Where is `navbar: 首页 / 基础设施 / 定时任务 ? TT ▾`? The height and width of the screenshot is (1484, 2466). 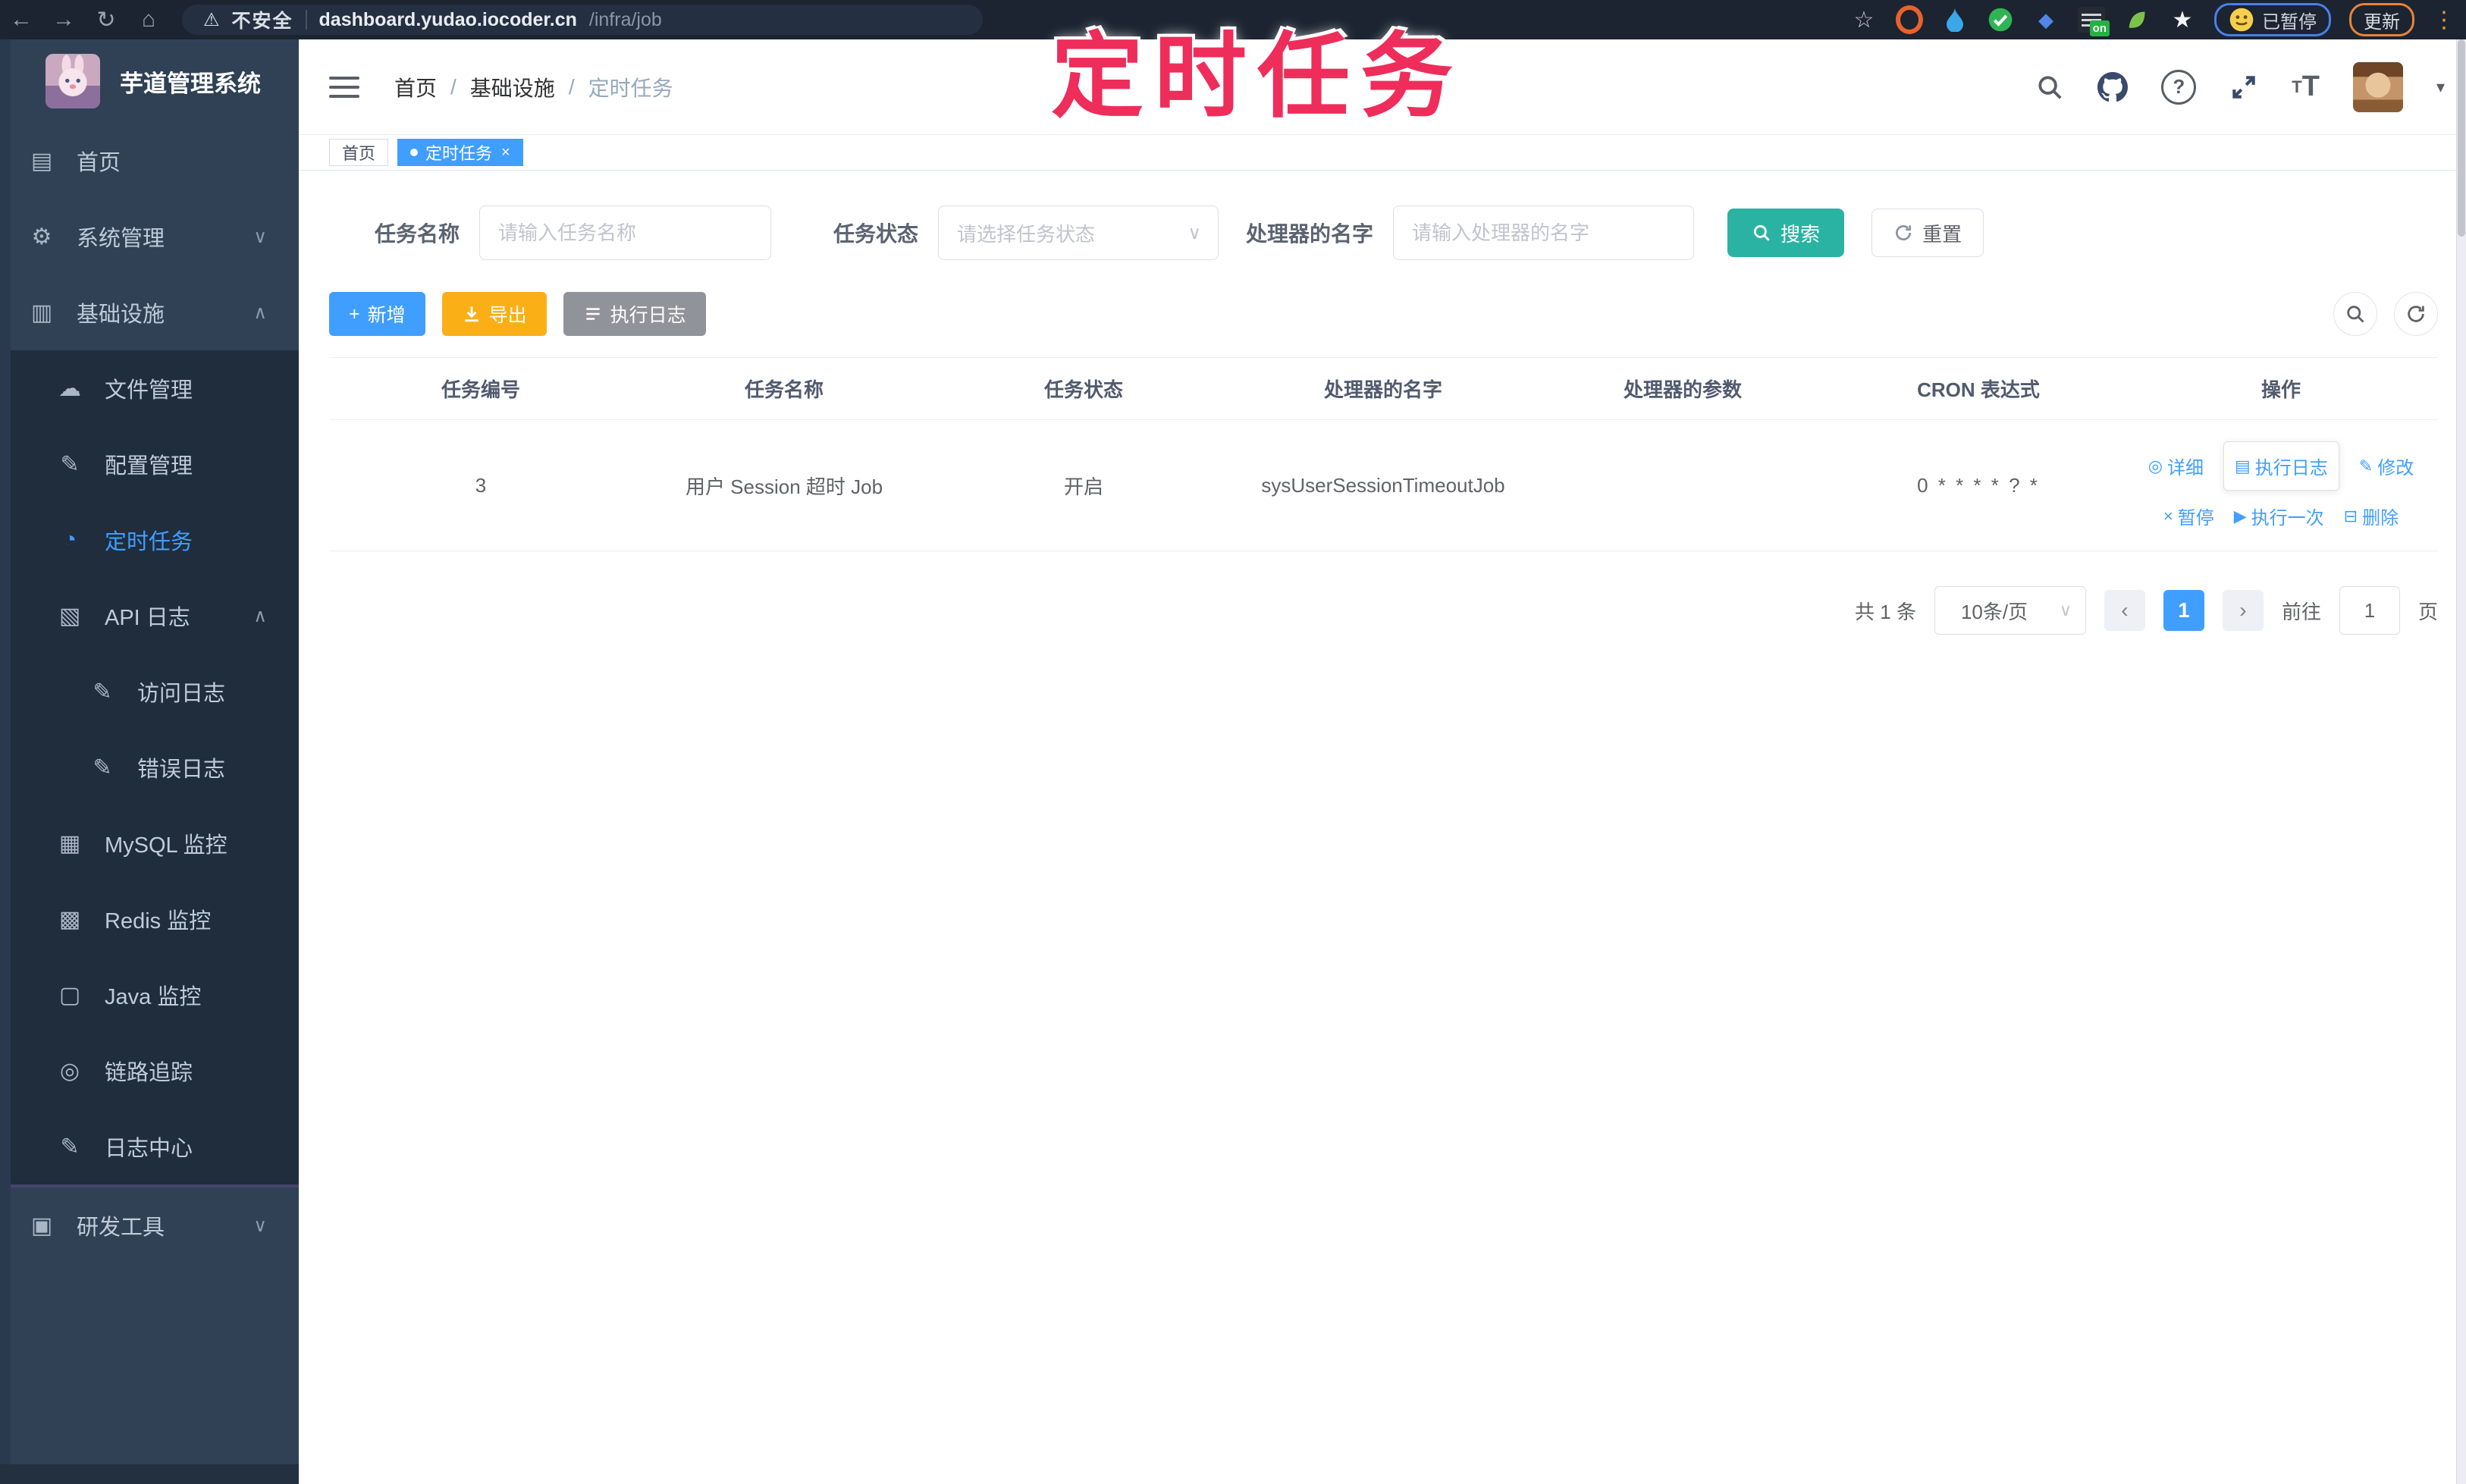 navbar: 首页 / 基础设施 / 定时任务 ? TT ▾ is located at coordinates (1382, 87).